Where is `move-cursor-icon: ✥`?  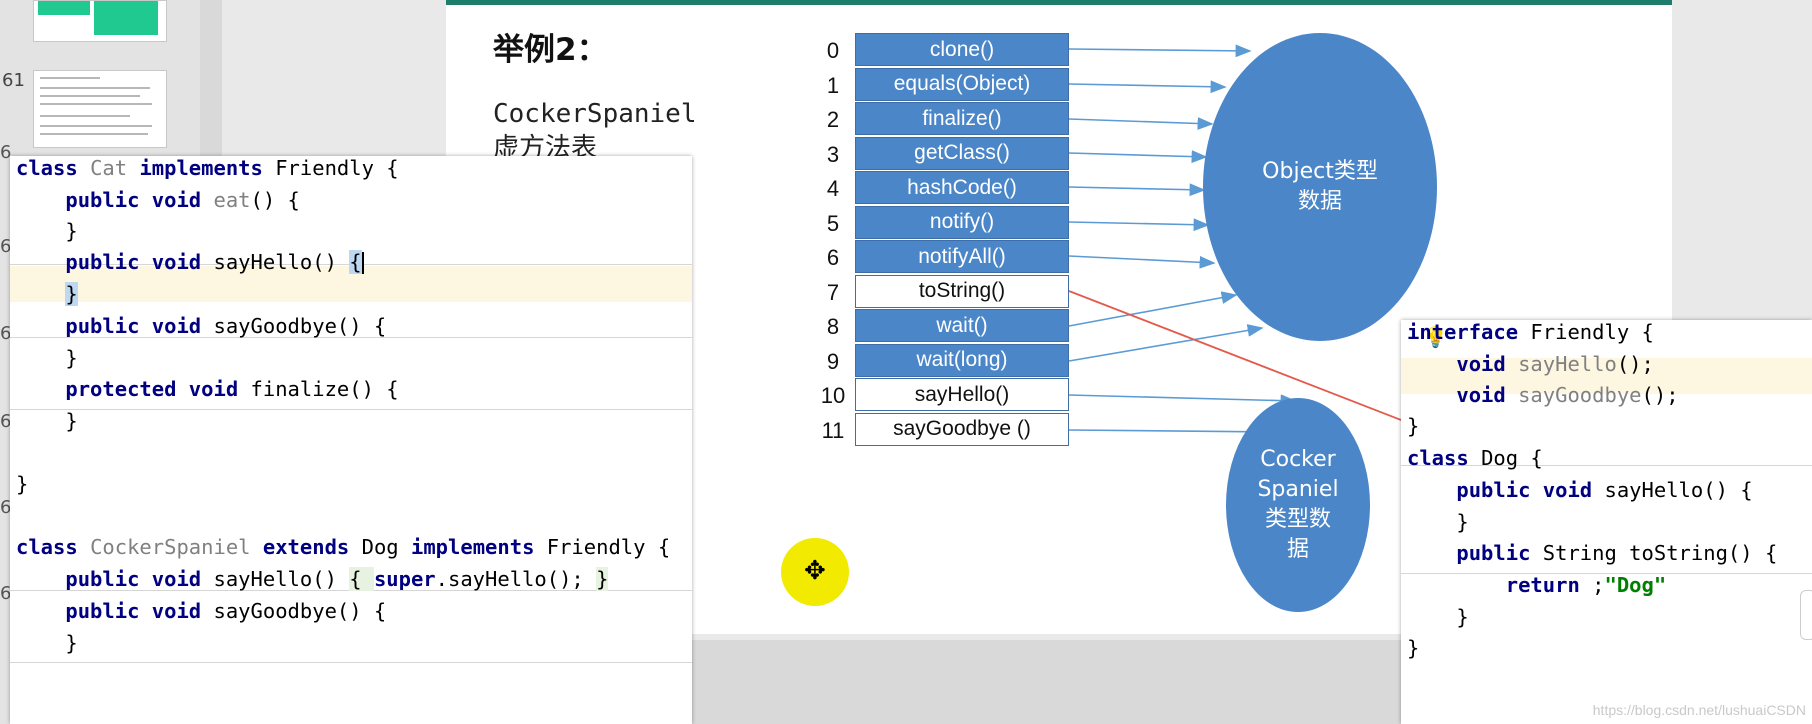 move-cursor-icon: ✥ is located at coordinates (815, 571).